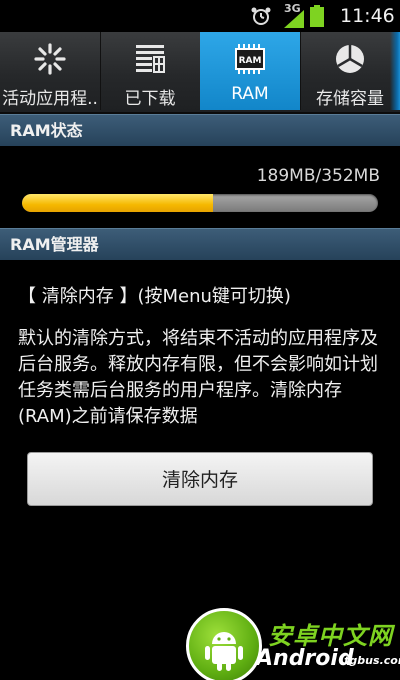  Describe the element at coordinates (367, 16) in the screenshot. I see `clock-time: 11:46` at that location.